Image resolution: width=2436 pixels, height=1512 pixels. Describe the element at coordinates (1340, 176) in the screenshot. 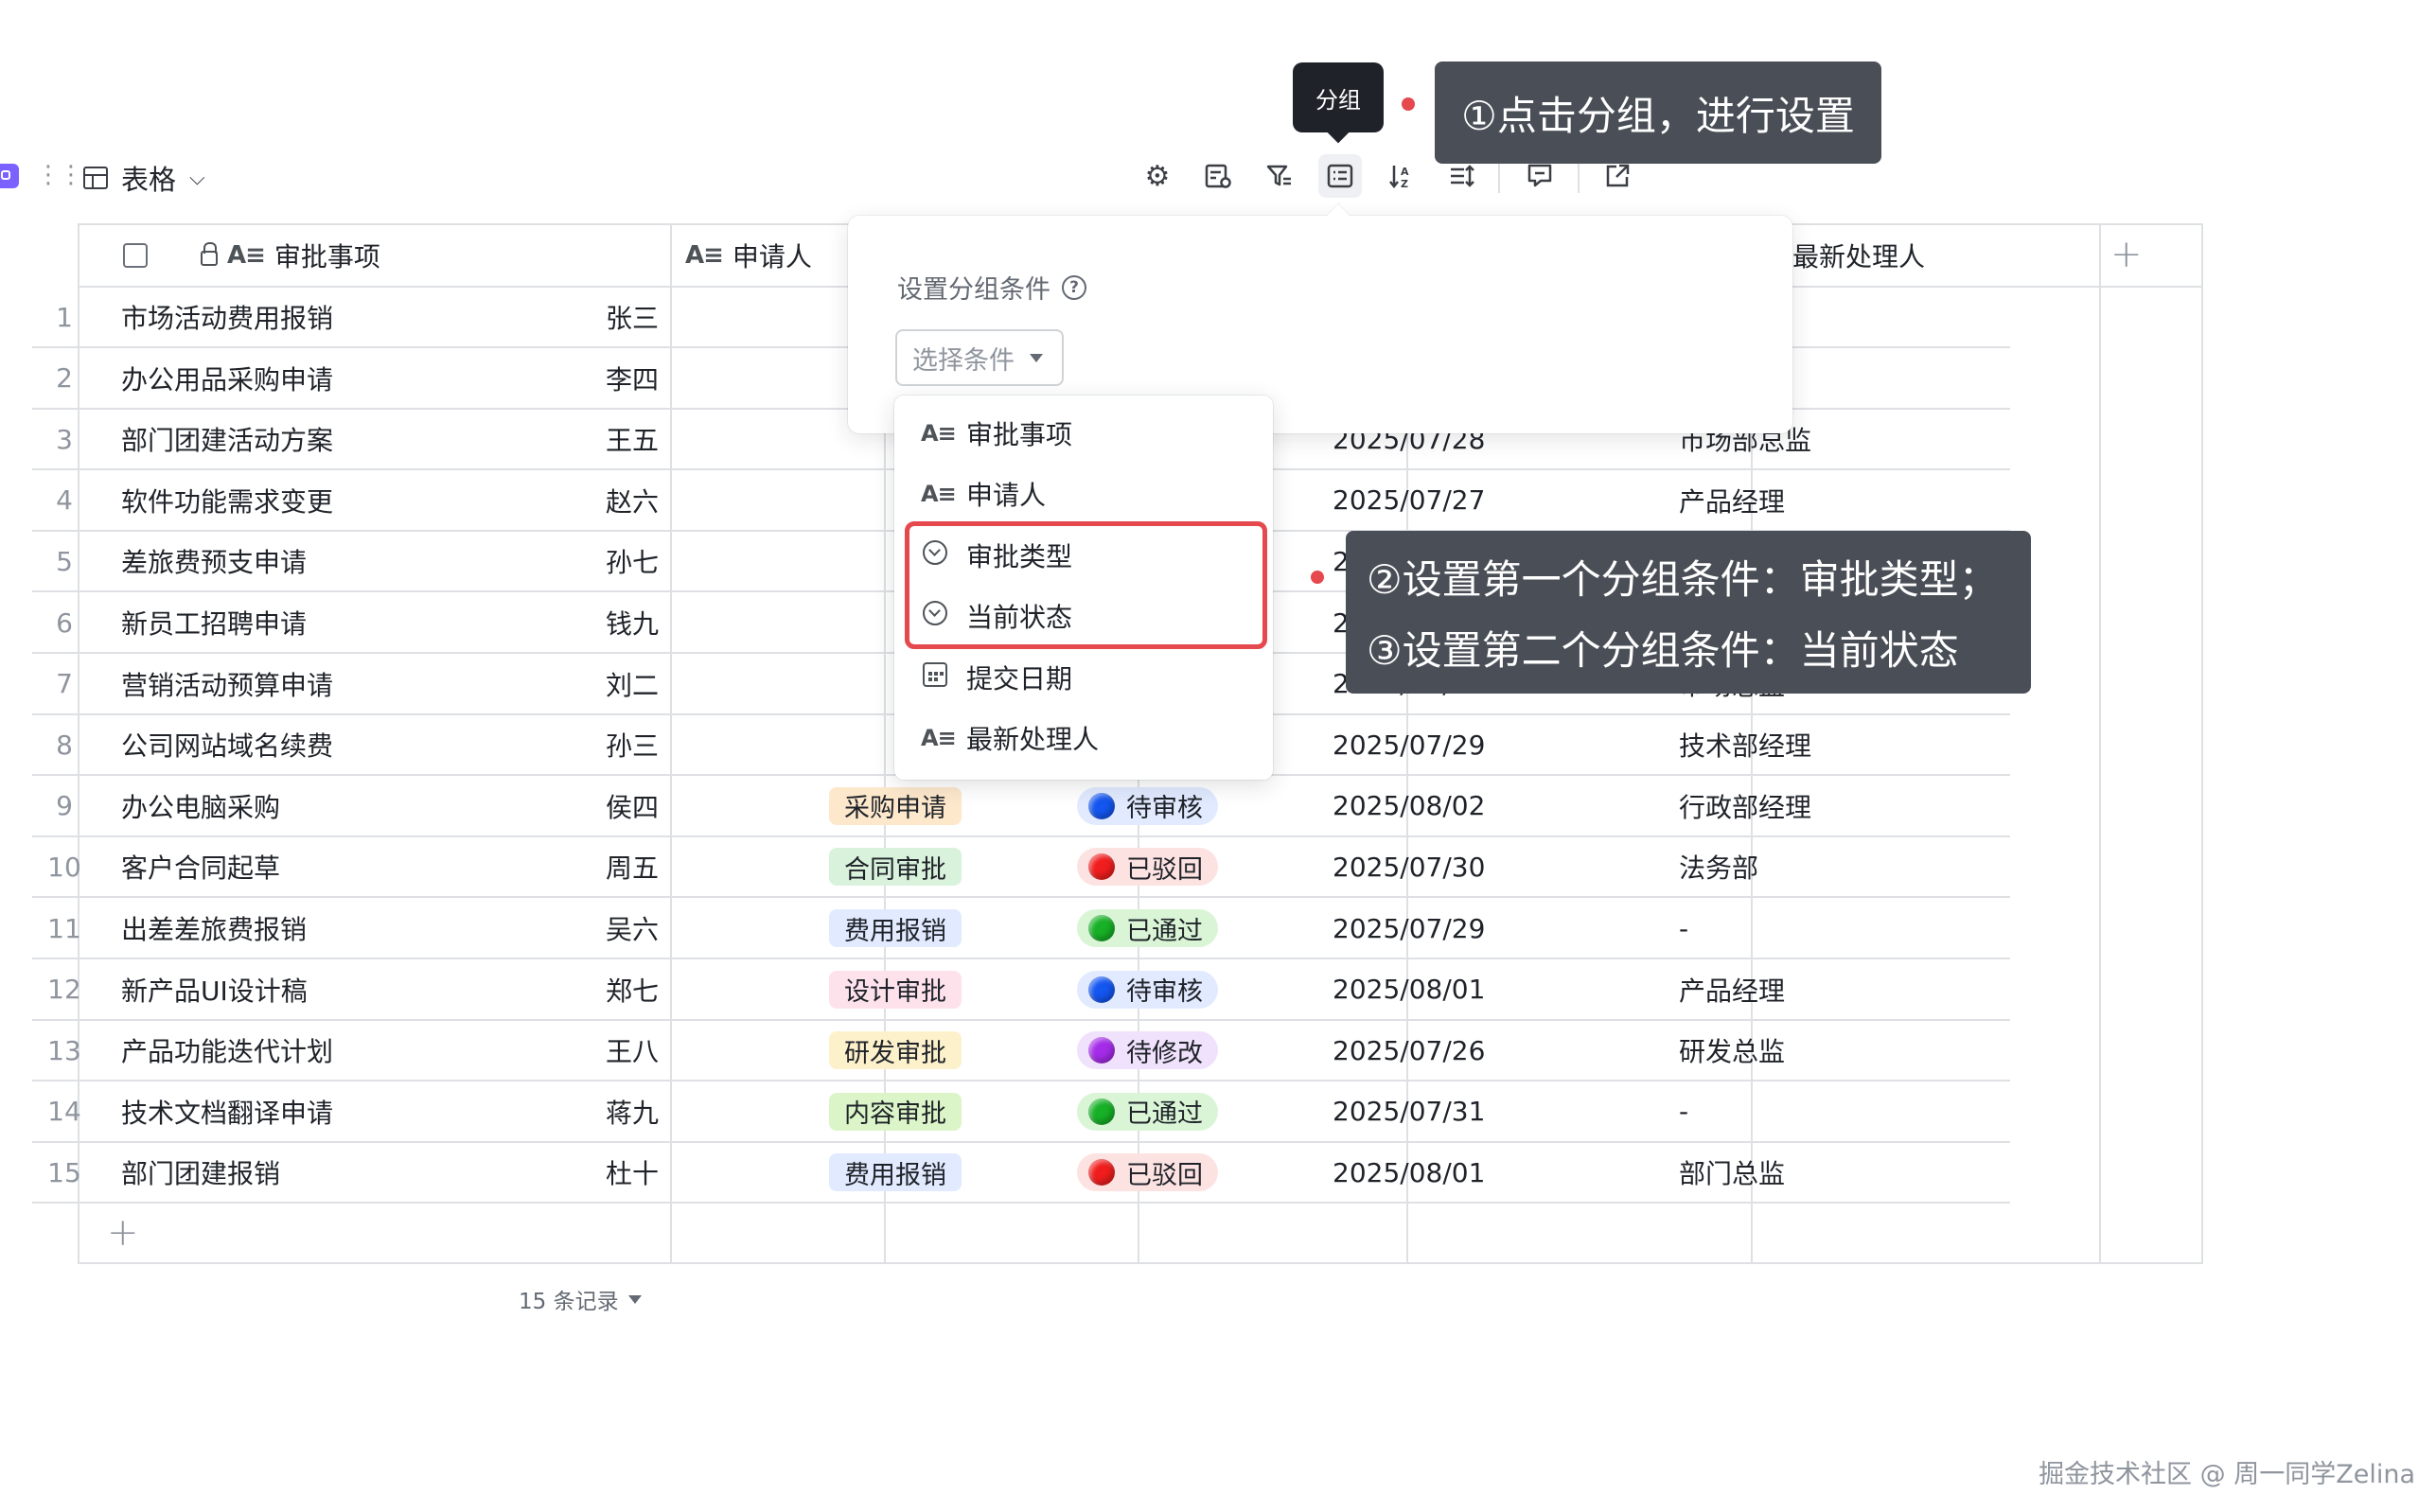

I see `group-icon` at that location.